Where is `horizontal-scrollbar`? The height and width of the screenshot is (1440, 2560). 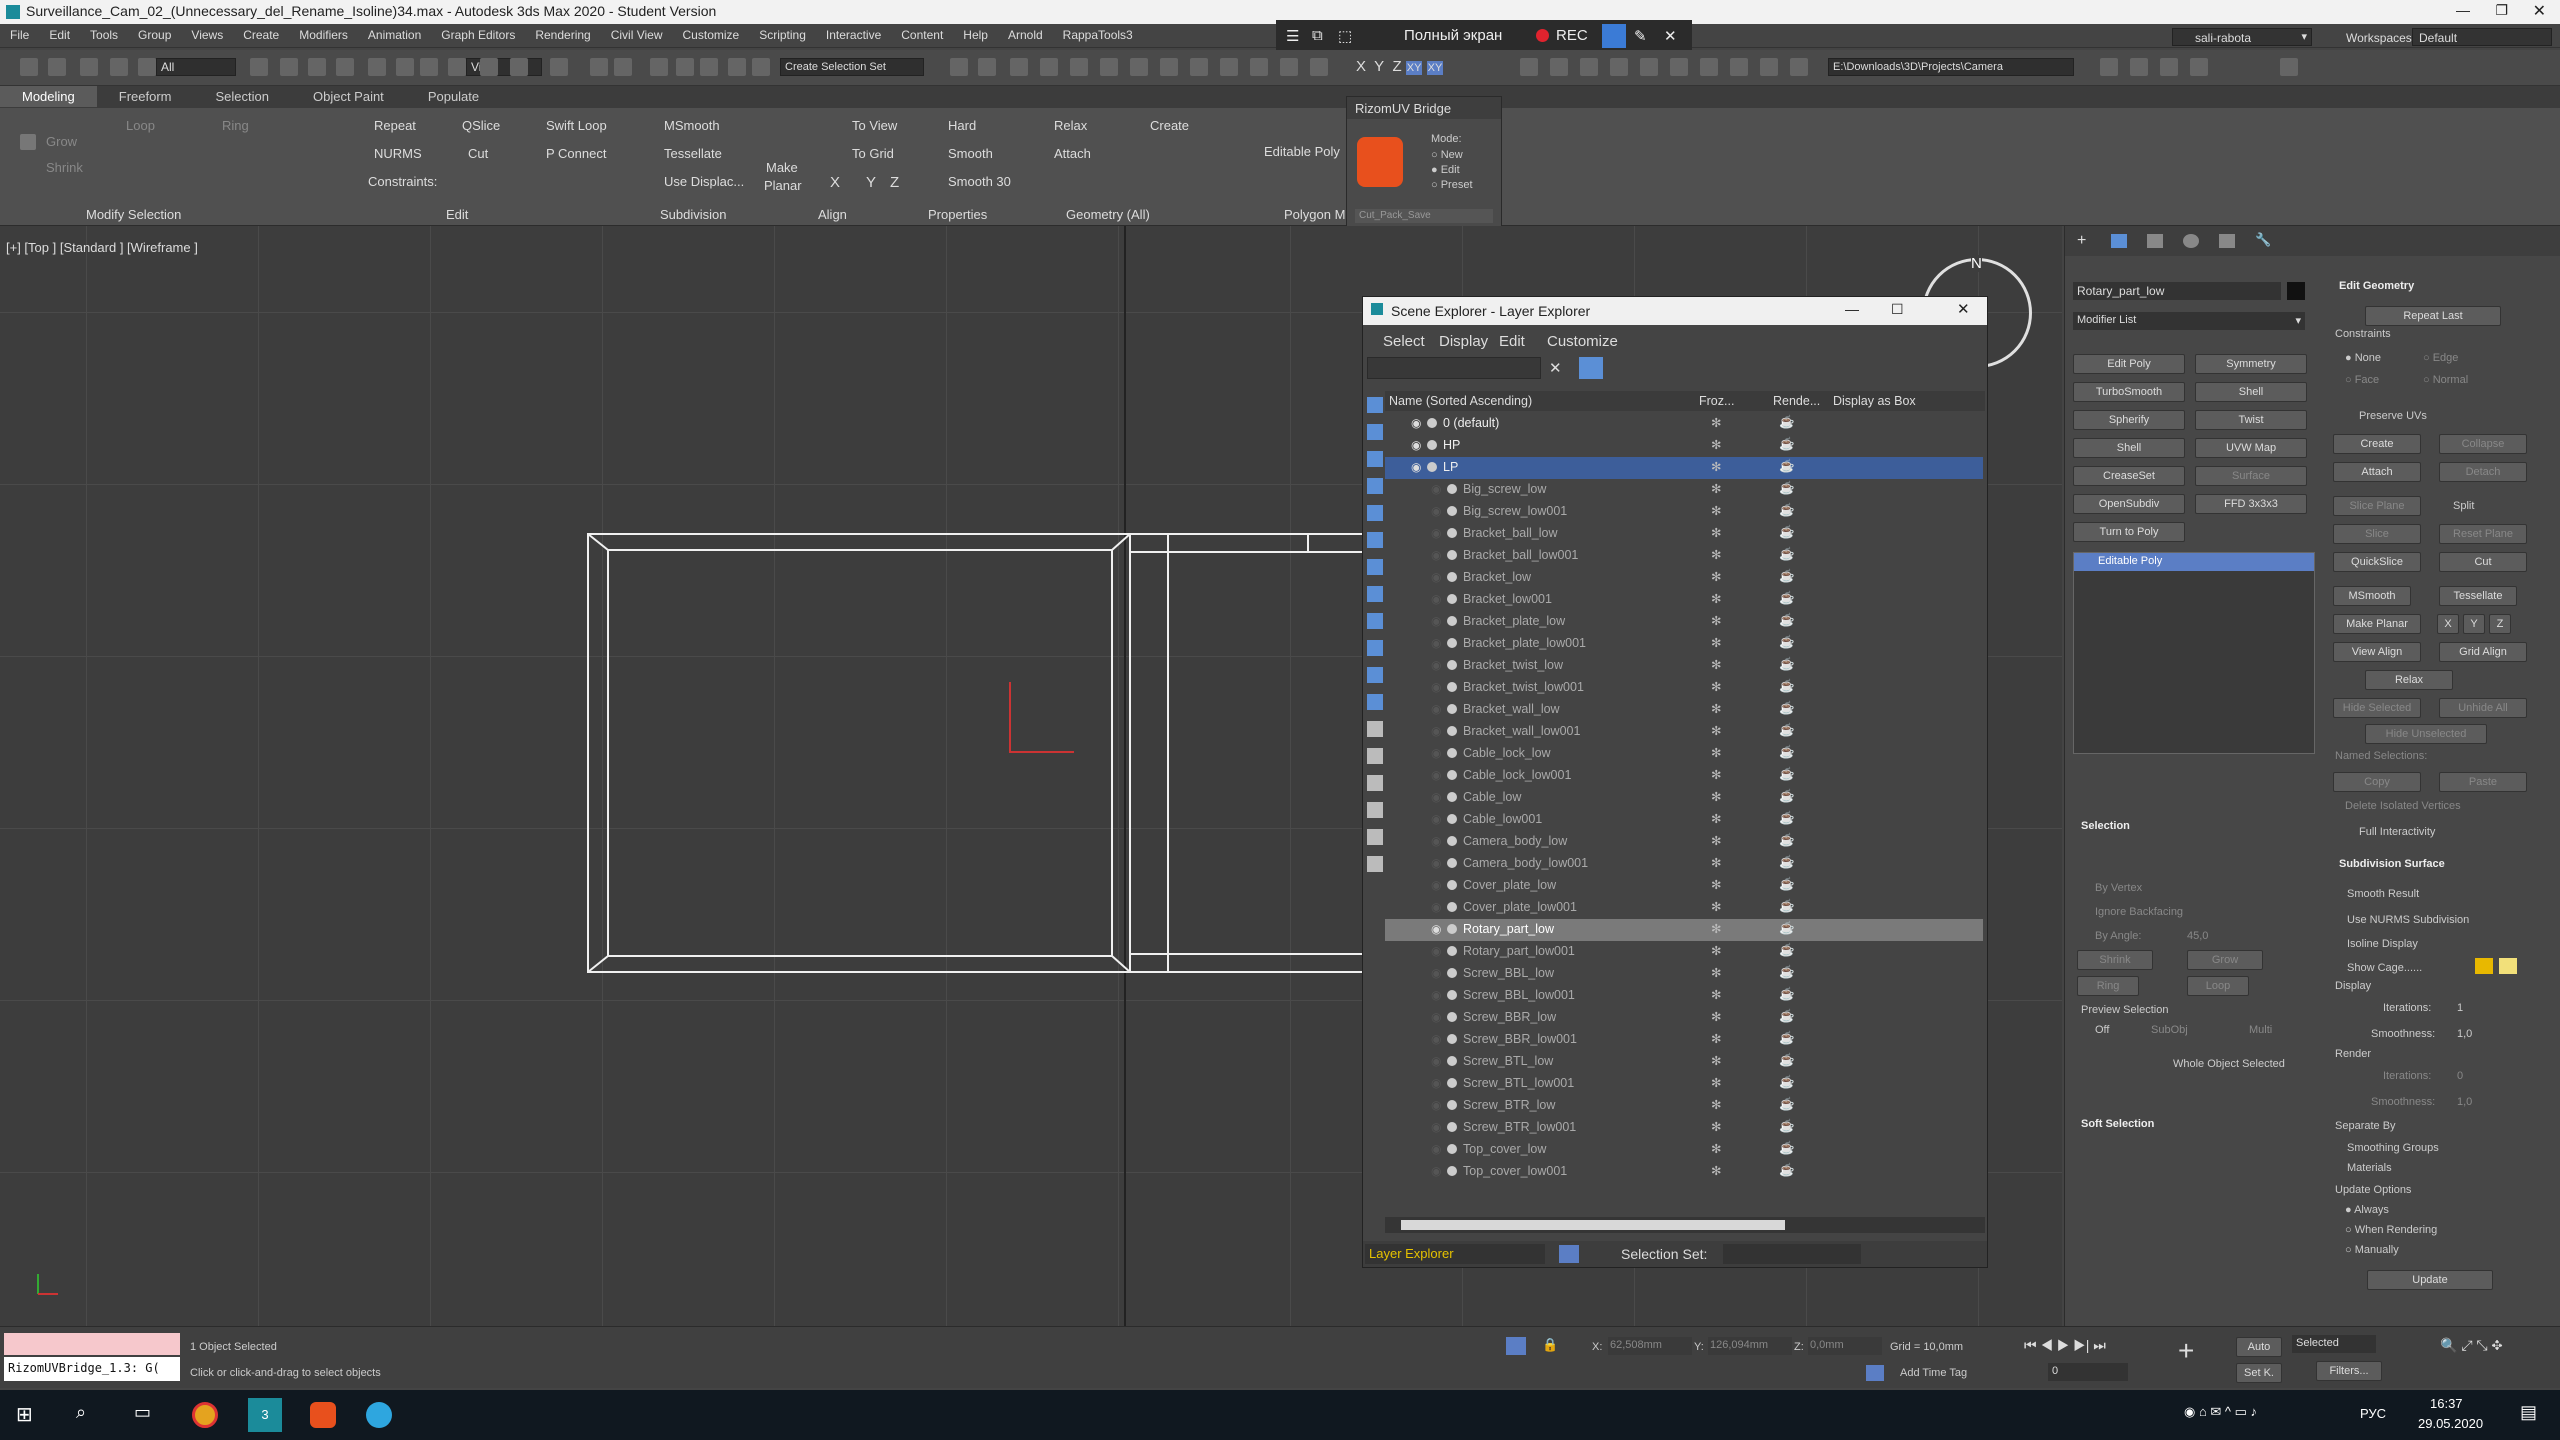
horizontal-scrollbar is located at coordinates (1685, 1225).